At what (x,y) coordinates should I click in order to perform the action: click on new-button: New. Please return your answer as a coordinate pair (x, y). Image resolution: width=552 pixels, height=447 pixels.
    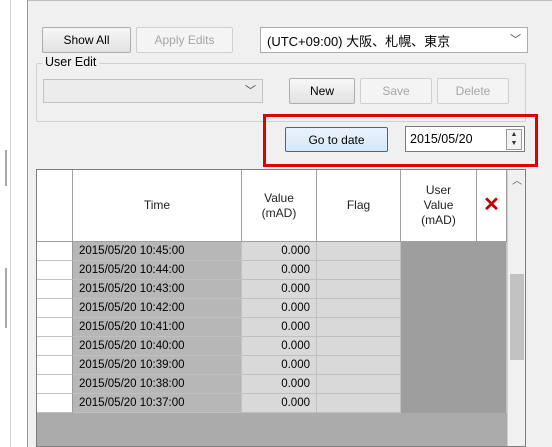
    Looking at the image, I should click on (322, 91).